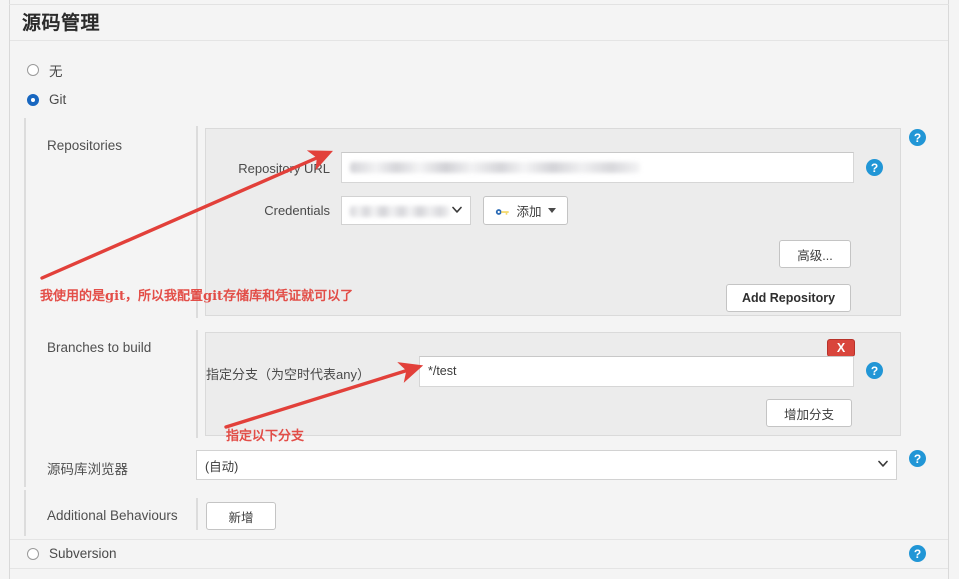  I want to click on branch-specifier-label: 指定分支（为空时代表any）, so click(288, 374).